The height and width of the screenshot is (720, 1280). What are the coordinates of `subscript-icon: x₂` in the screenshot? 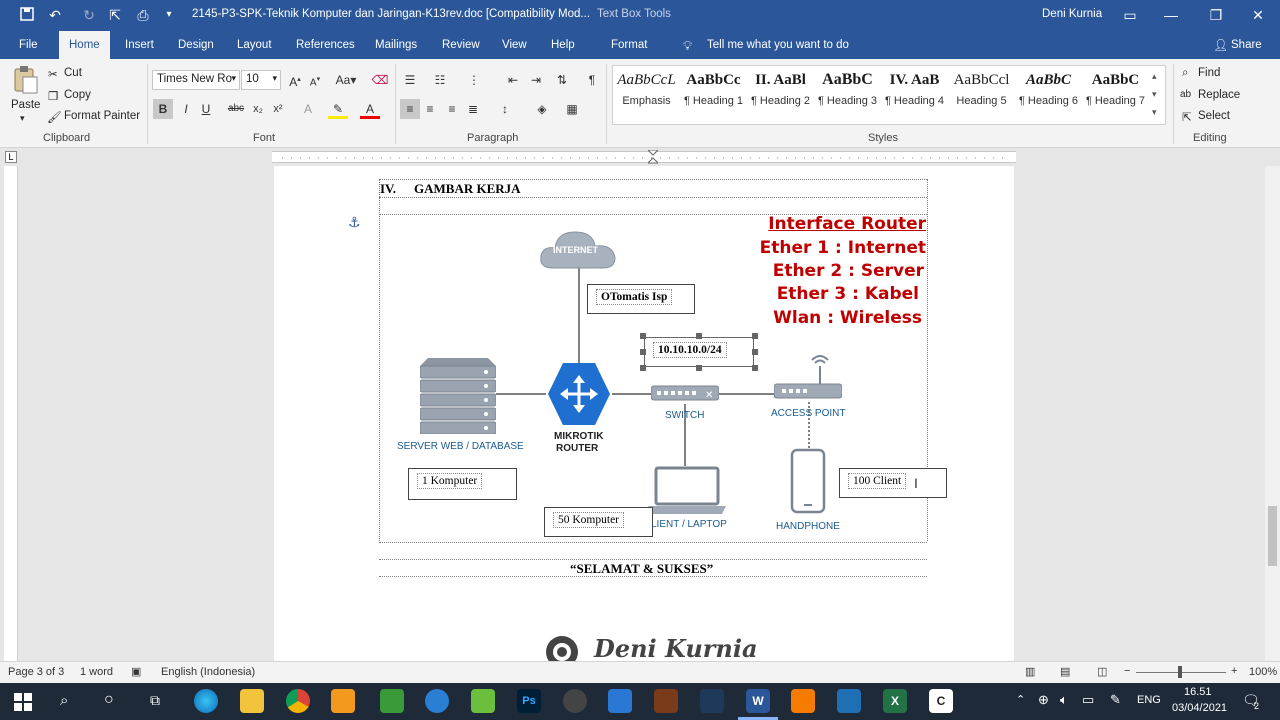 It's located at (258, 109).